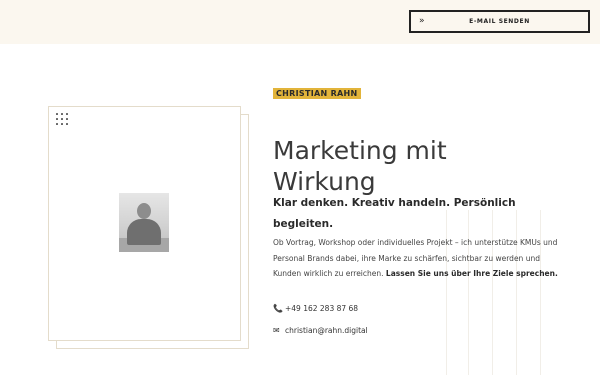 The image size is (600, 375). What do you see at coordinates (422, 21) in the screenshot?
I see `double-chevron-icon: »` at bounding box center [422, 21].